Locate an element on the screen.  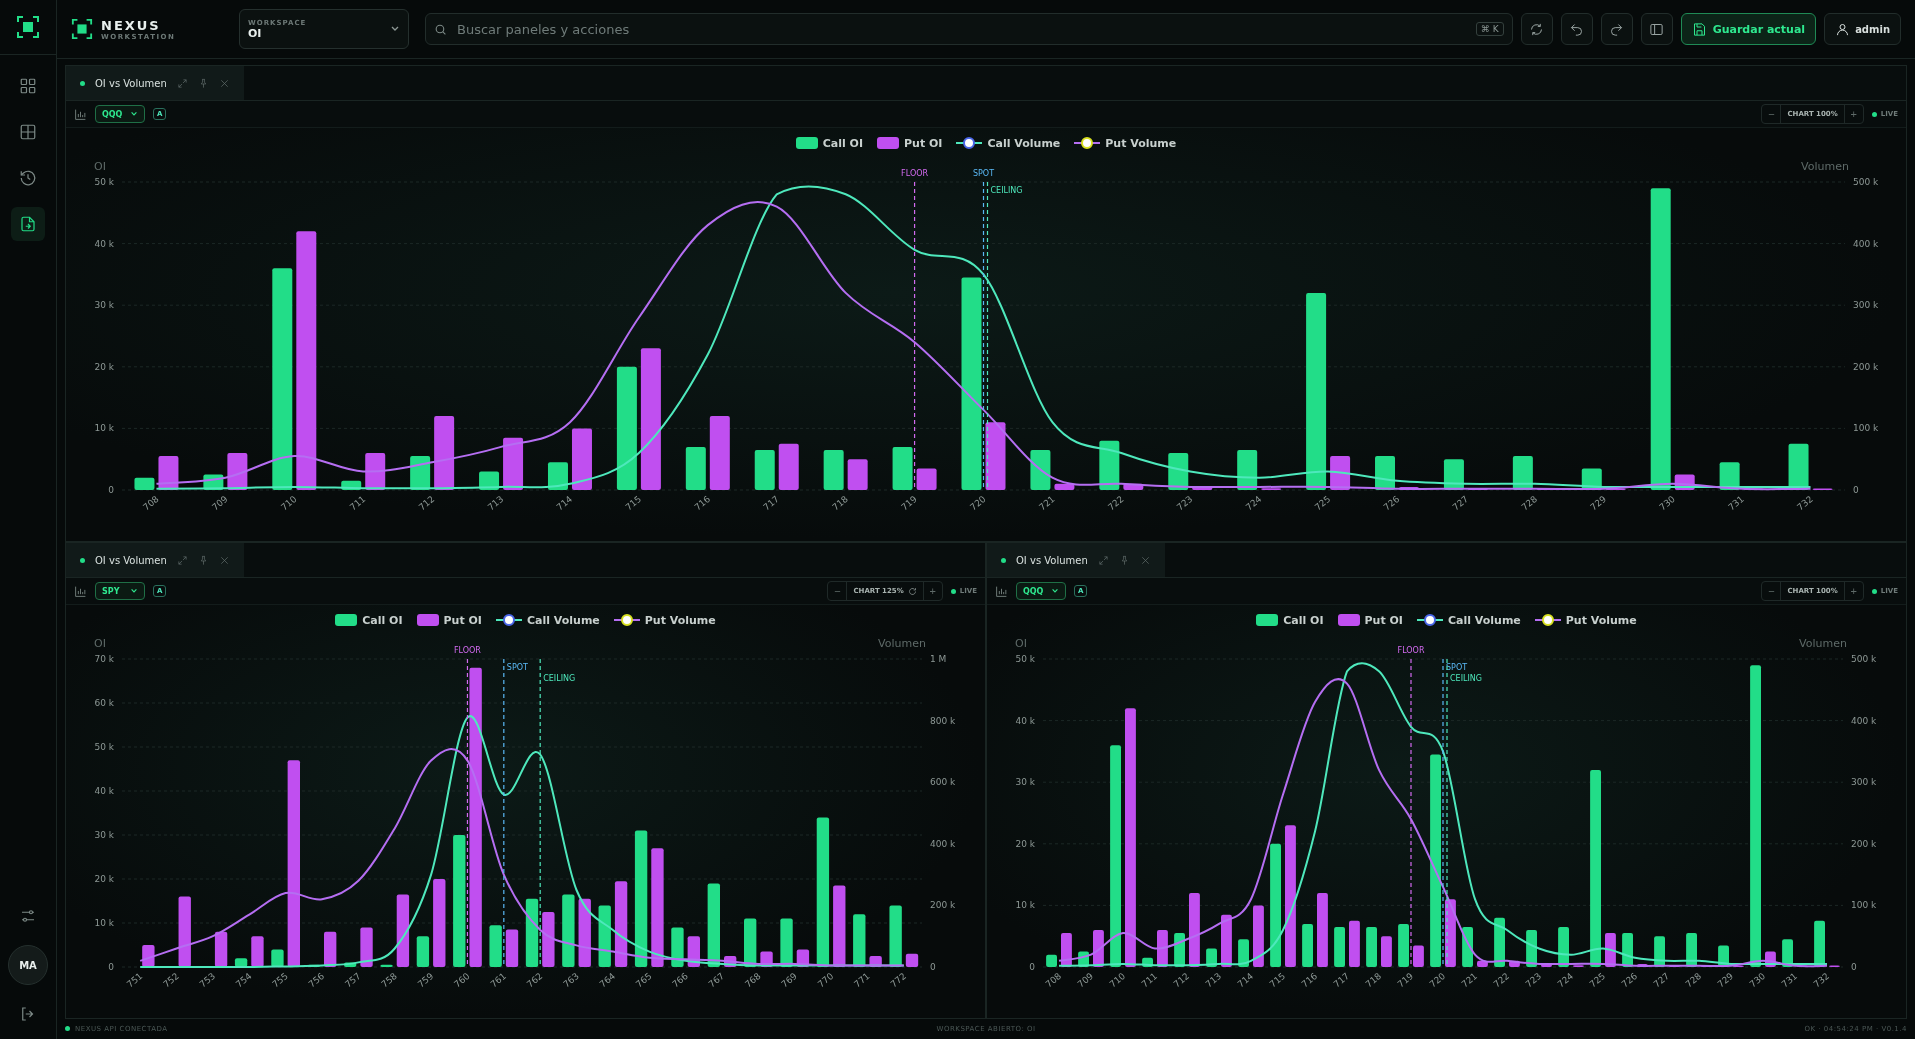
axis-tick-label: 718 is located at coordinates (1373, 980).